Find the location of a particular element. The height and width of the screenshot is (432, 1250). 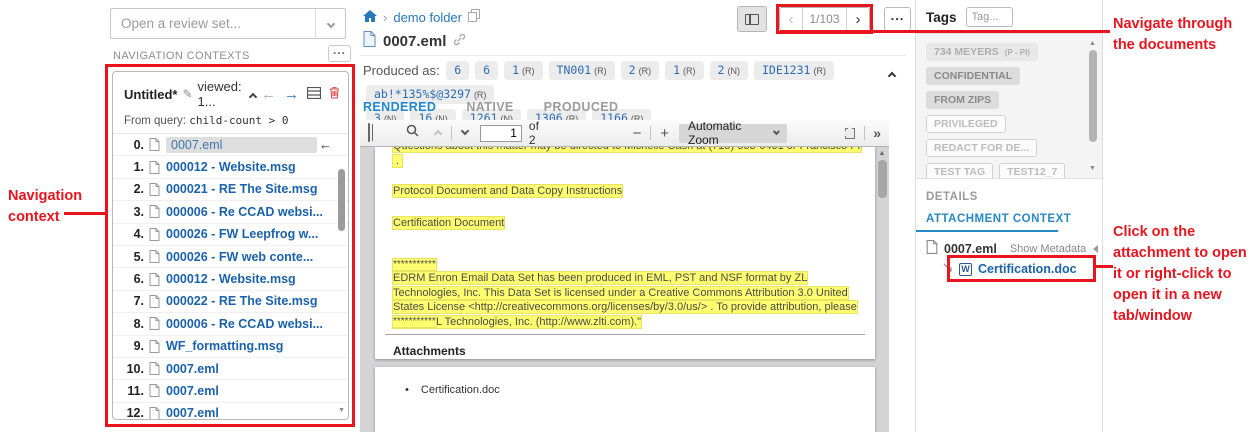

item-number: 2. is located at coordinates (138, 189).